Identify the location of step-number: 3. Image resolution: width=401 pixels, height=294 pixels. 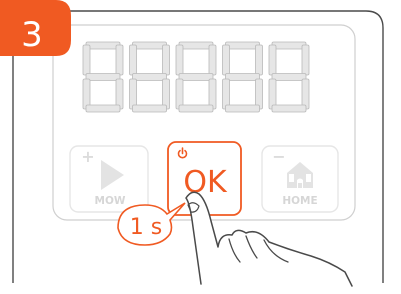
(32, 35).